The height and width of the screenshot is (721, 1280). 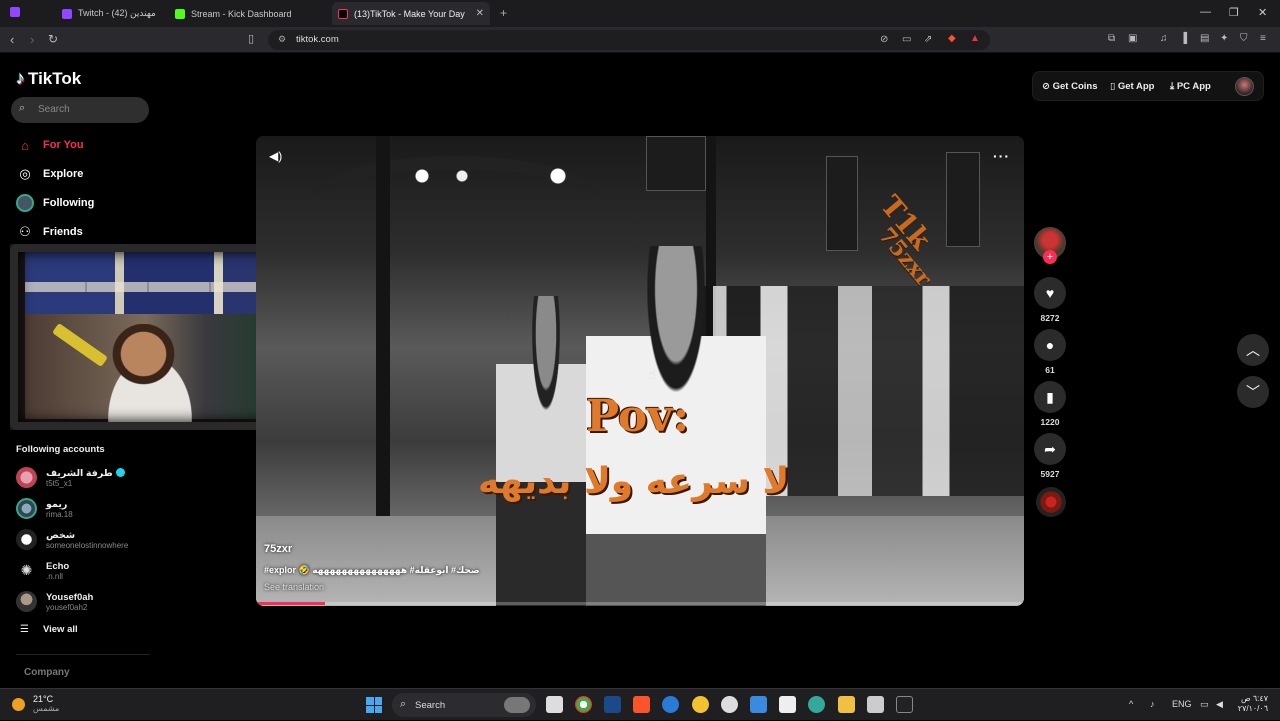 What do you see at coordinates (1262, 12) in the screenshot?
I see `close-window-icon: ✕` at bounding box center [1262, 12].